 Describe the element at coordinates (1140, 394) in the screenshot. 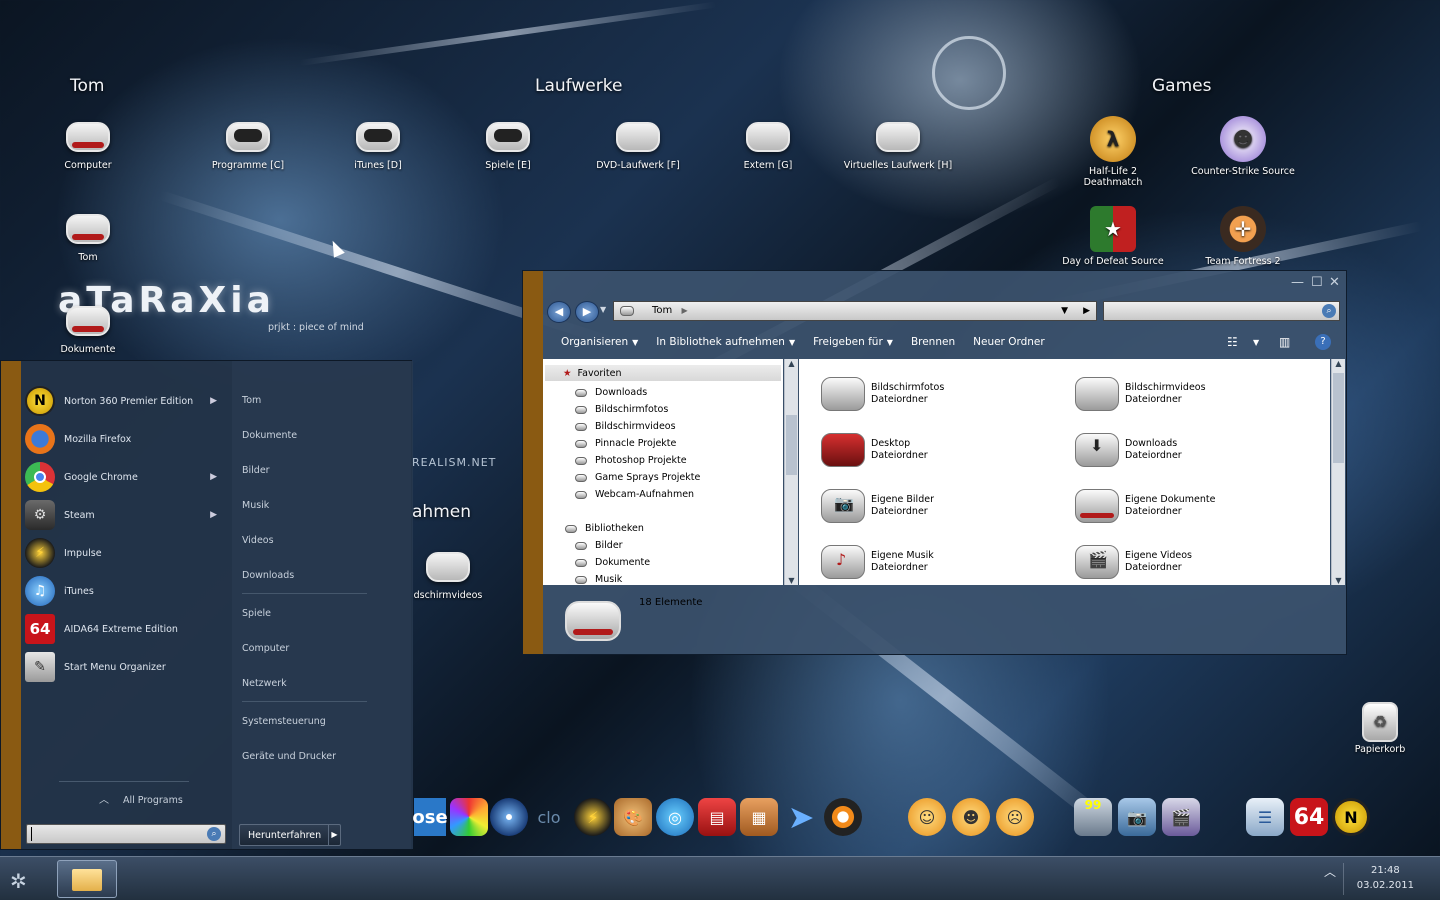

I see `file-item: Bildschirmvideos Dateiordner` at that location.